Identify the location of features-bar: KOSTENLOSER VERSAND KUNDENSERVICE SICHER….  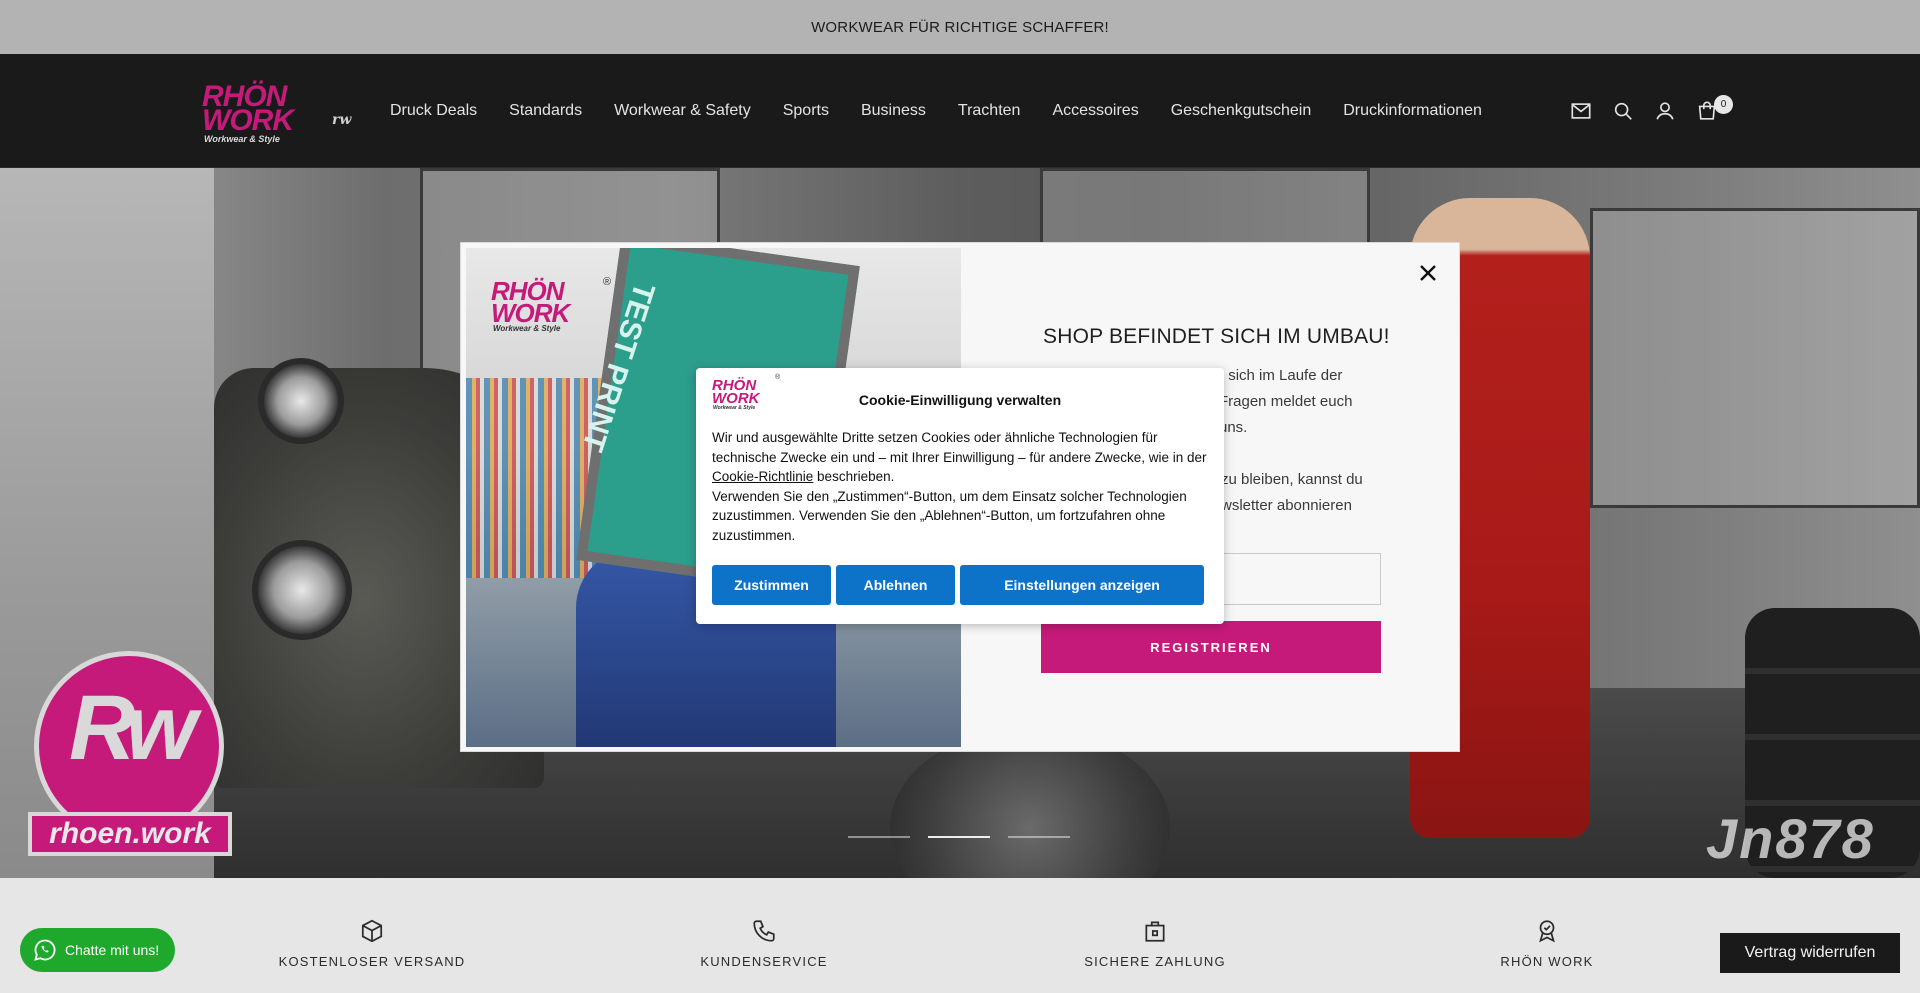
(960, 935).